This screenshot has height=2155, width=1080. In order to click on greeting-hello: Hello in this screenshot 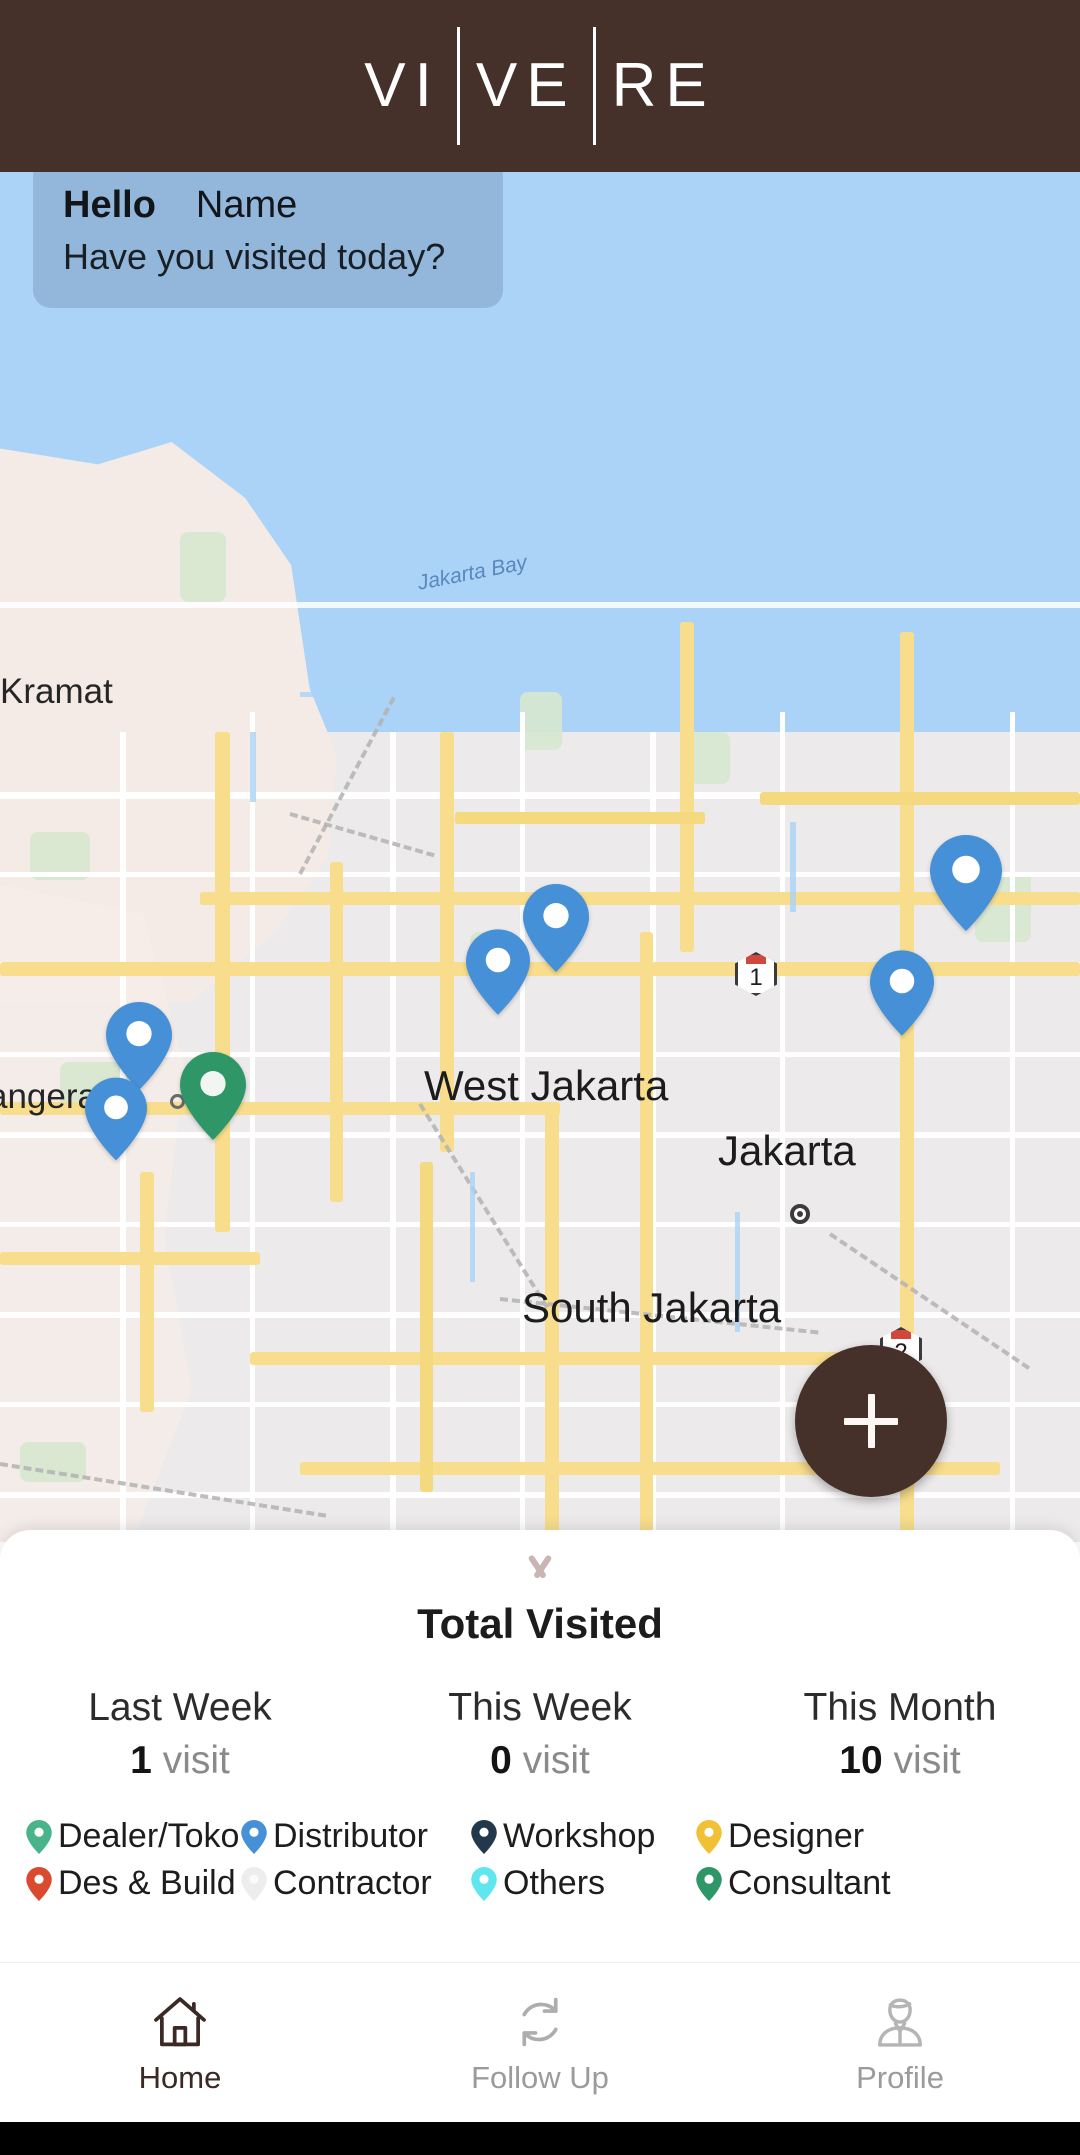, I will do `click(109, 205)`.